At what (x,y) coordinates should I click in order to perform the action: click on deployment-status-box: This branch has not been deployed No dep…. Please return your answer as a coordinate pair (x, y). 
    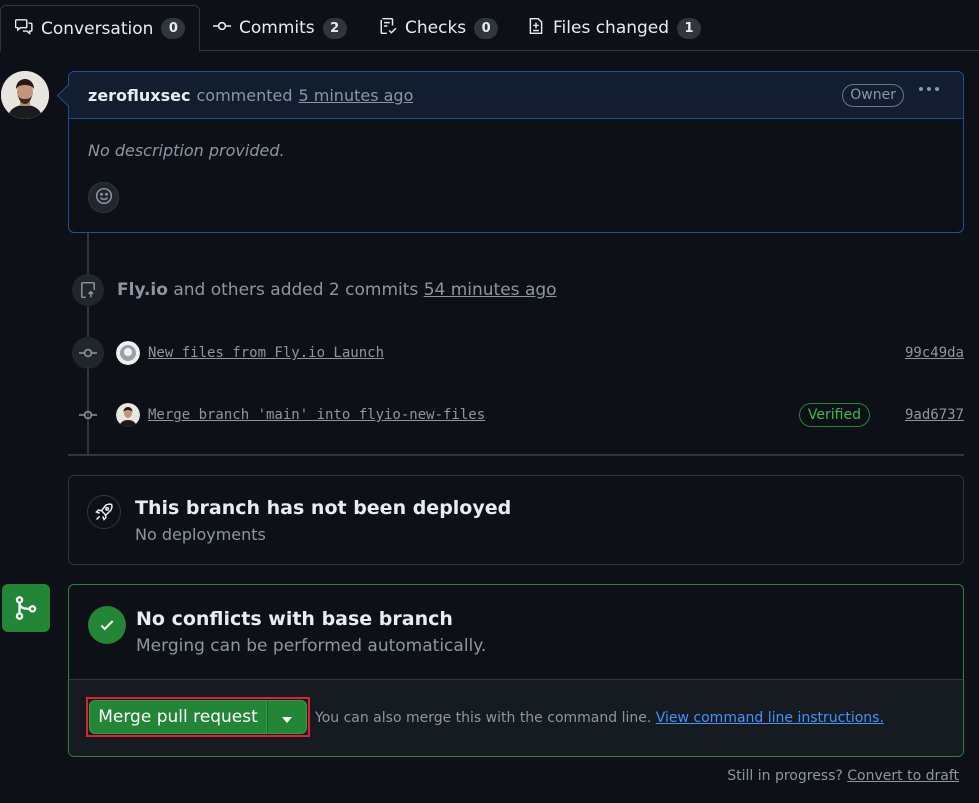
    Looking at the image, I should click on (516, 520).